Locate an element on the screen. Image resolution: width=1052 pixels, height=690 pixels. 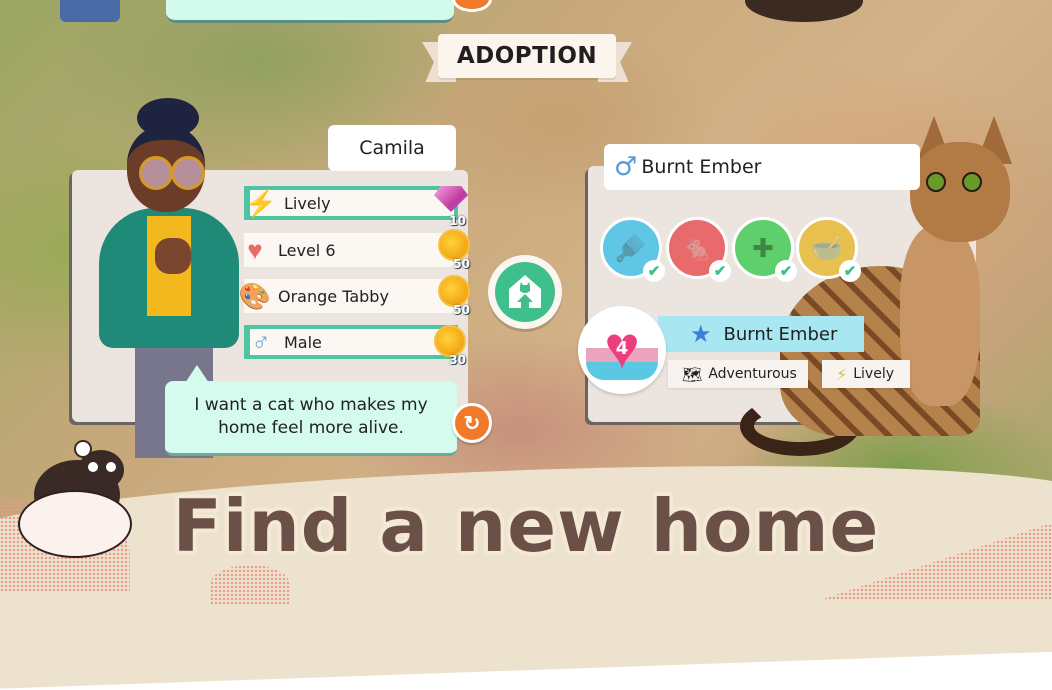
banner-title: ADOPTION is located at coordinates (527, 56).